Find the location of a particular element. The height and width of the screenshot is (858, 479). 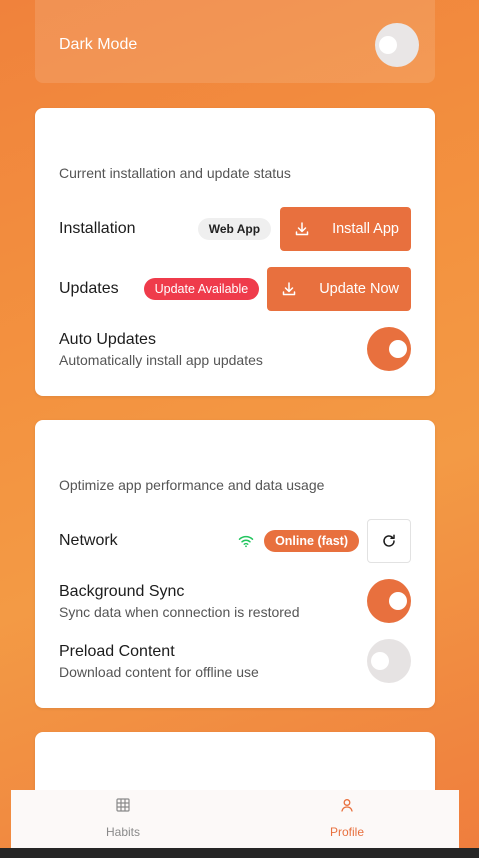

updates-label: Updates is located at coordinates (89, 288).